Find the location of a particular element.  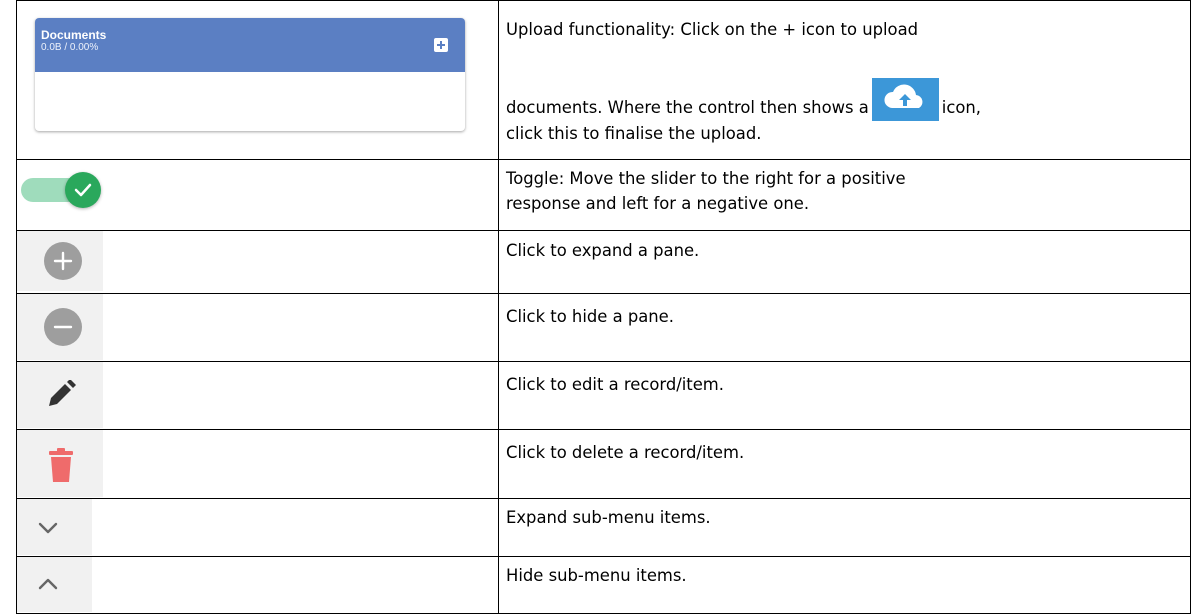

trash-icon is located at coordinates (61, 466).